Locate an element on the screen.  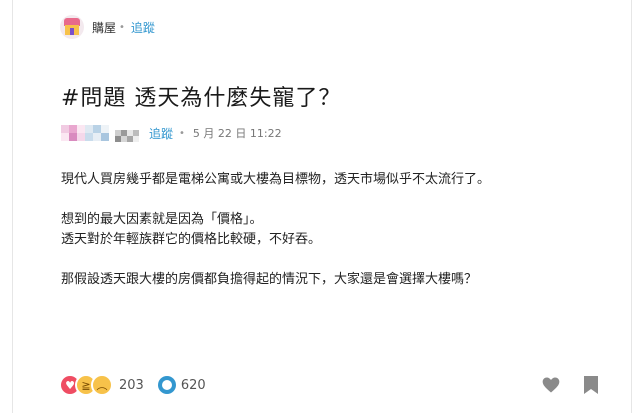
reaction-count: 203 is located at coordinates (131, 385).